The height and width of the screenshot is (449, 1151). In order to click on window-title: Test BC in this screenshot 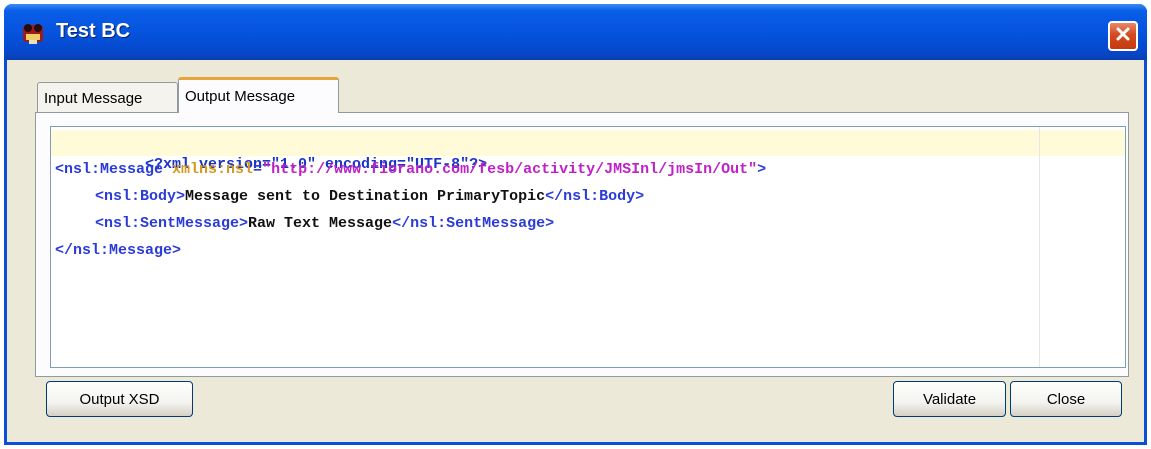, I will do `click(93, 31)`.